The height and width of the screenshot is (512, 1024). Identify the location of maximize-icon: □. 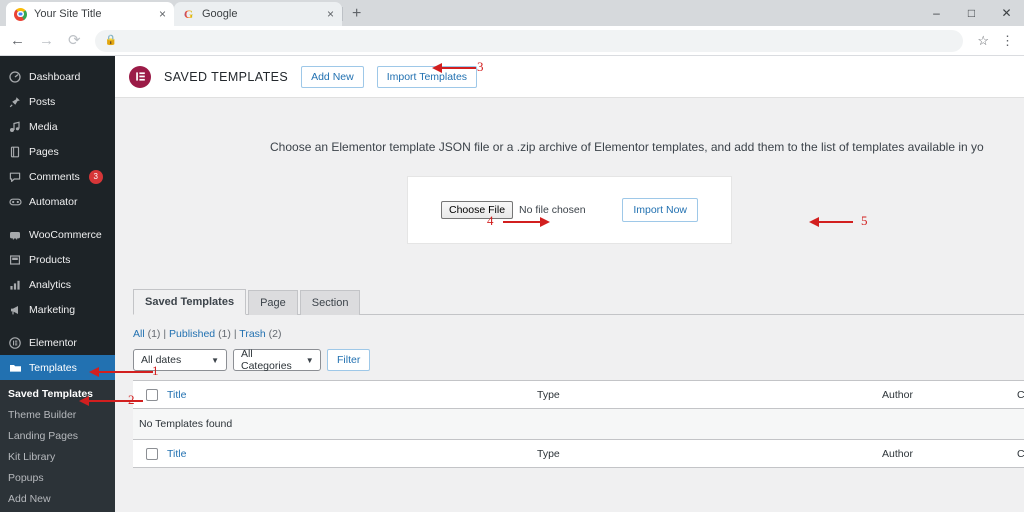
(971, 13).